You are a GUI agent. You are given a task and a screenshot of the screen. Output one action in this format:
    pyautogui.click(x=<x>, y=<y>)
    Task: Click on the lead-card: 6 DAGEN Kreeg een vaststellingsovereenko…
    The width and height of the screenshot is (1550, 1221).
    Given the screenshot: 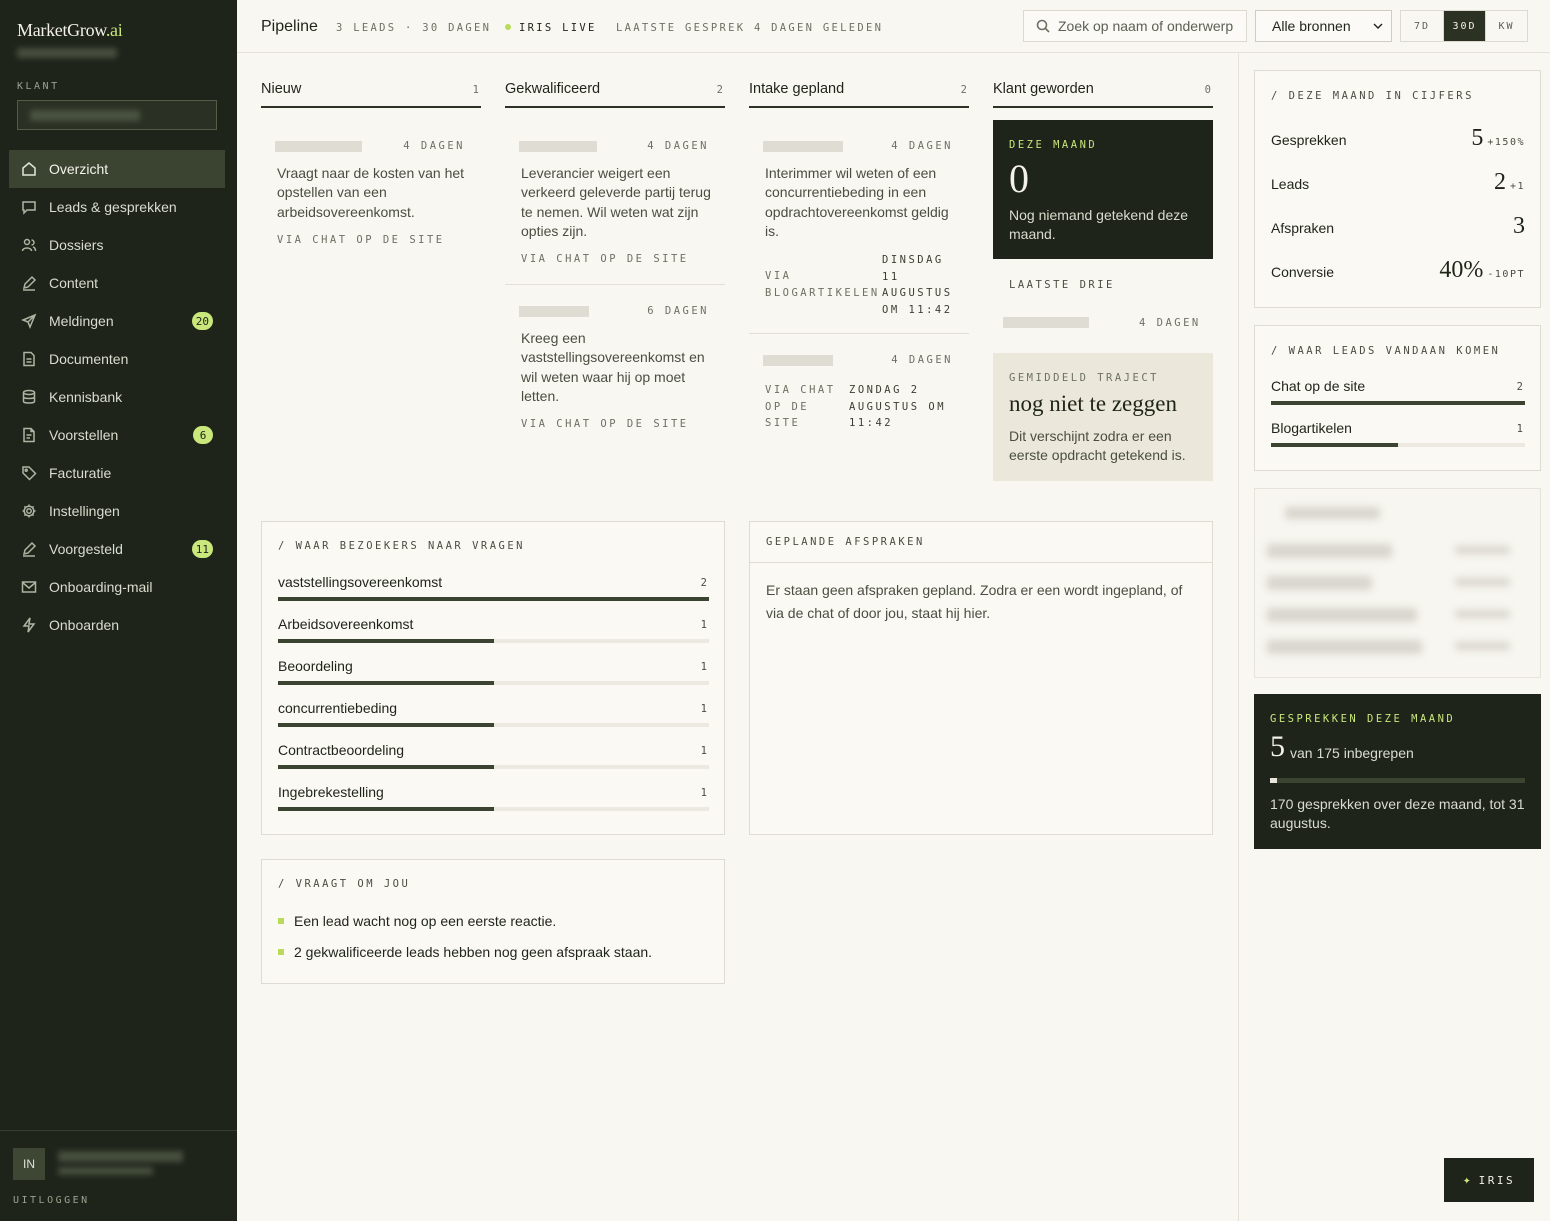 What is the action you would take?
    pyautogui.click(x=615, y=365)
    